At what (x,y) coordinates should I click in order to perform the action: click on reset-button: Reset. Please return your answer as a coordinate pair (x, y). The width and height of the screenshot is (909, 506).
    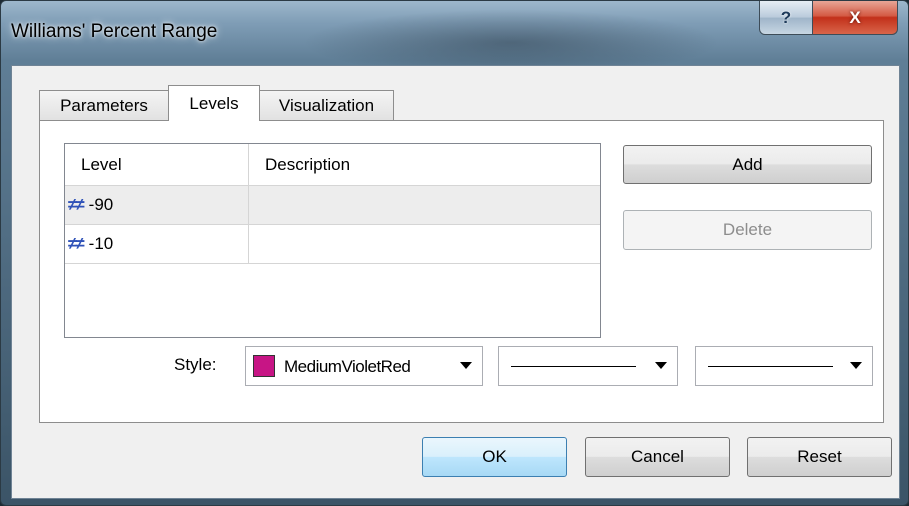
    Looking at the image, I should click on (819, 457).